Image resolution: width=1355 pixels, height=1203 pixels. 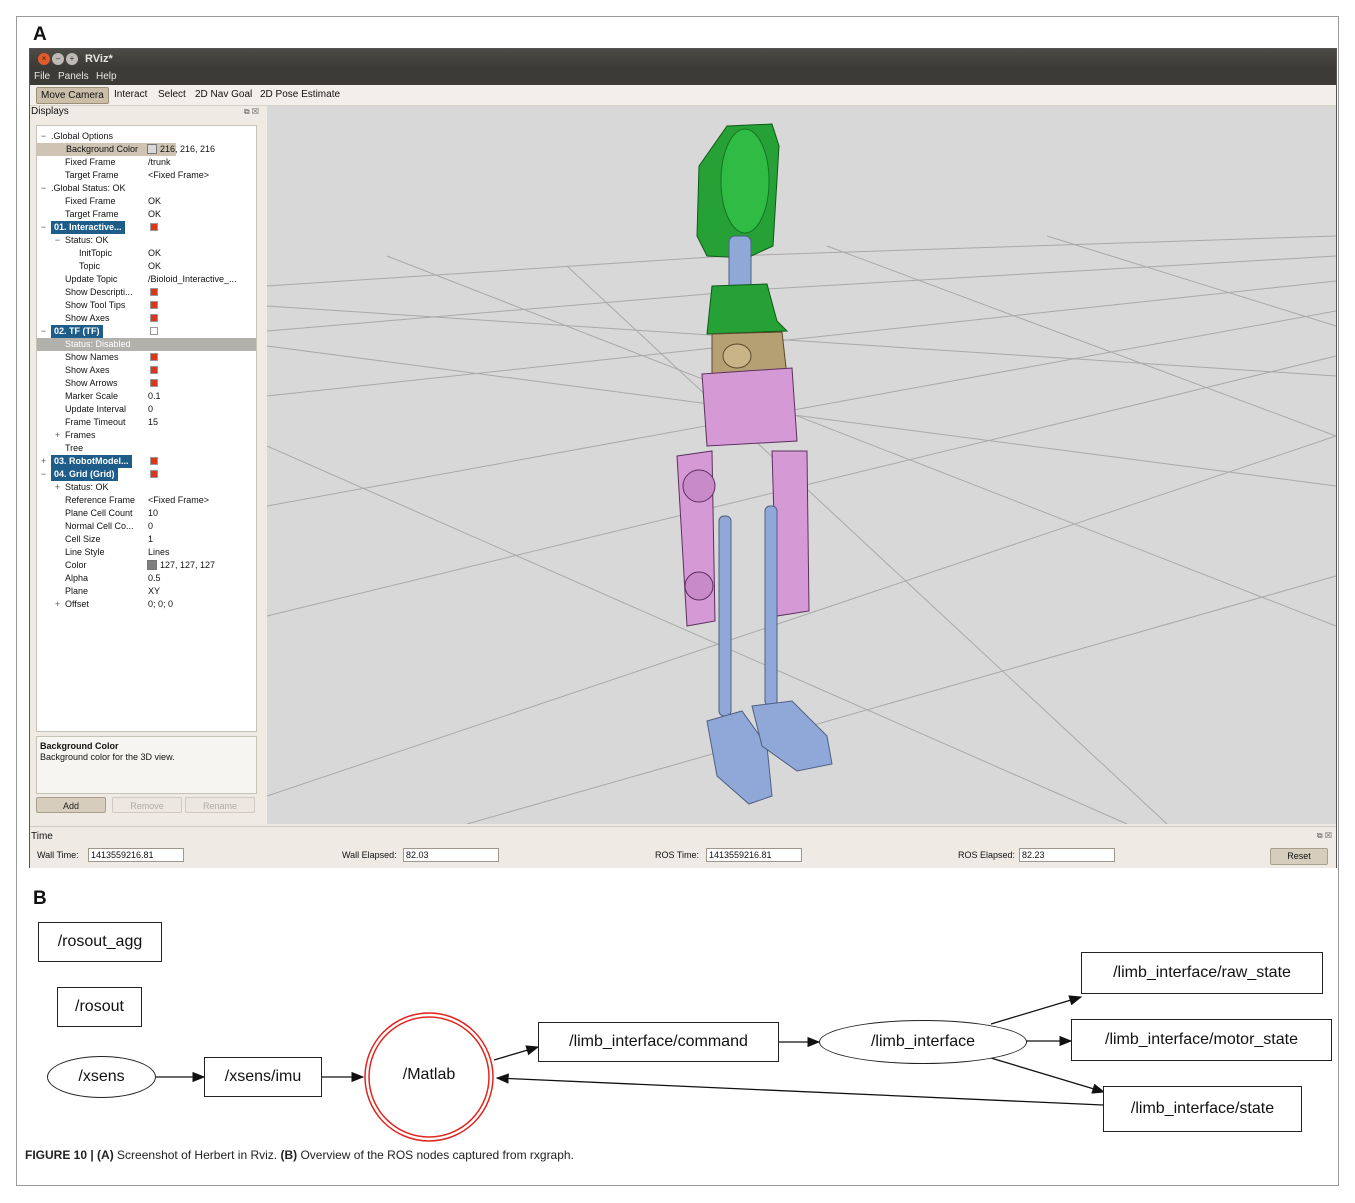 What do you see at coordinates (130, 94) in the screenshot?
I see `tool-interact: Interact` at bounding box center [130, 94].